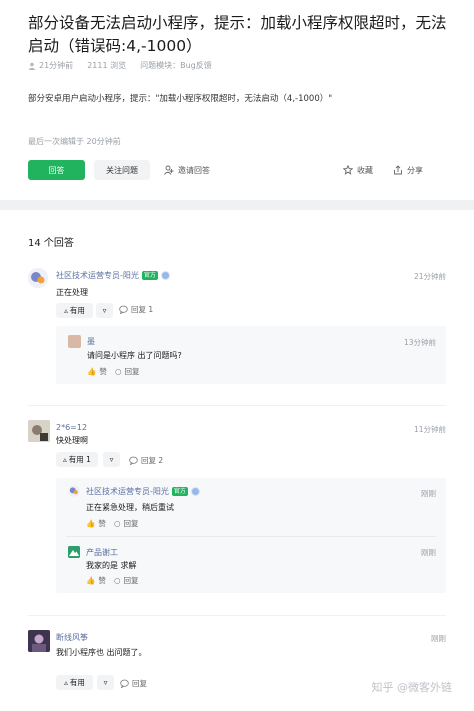 Image resolution: width=474 pixels, height=711 pixels. I want to click on divider, so click(237, 405).